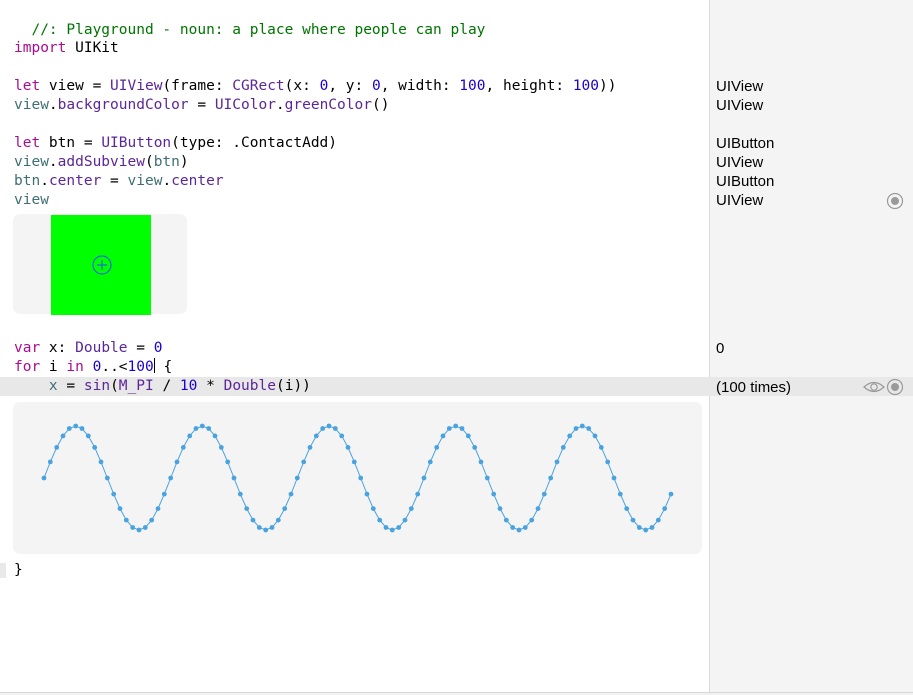  What do you see at coordinates (101, 348) in the screenshot?
I see `type-name: Double` at bounding box center [101, 348].